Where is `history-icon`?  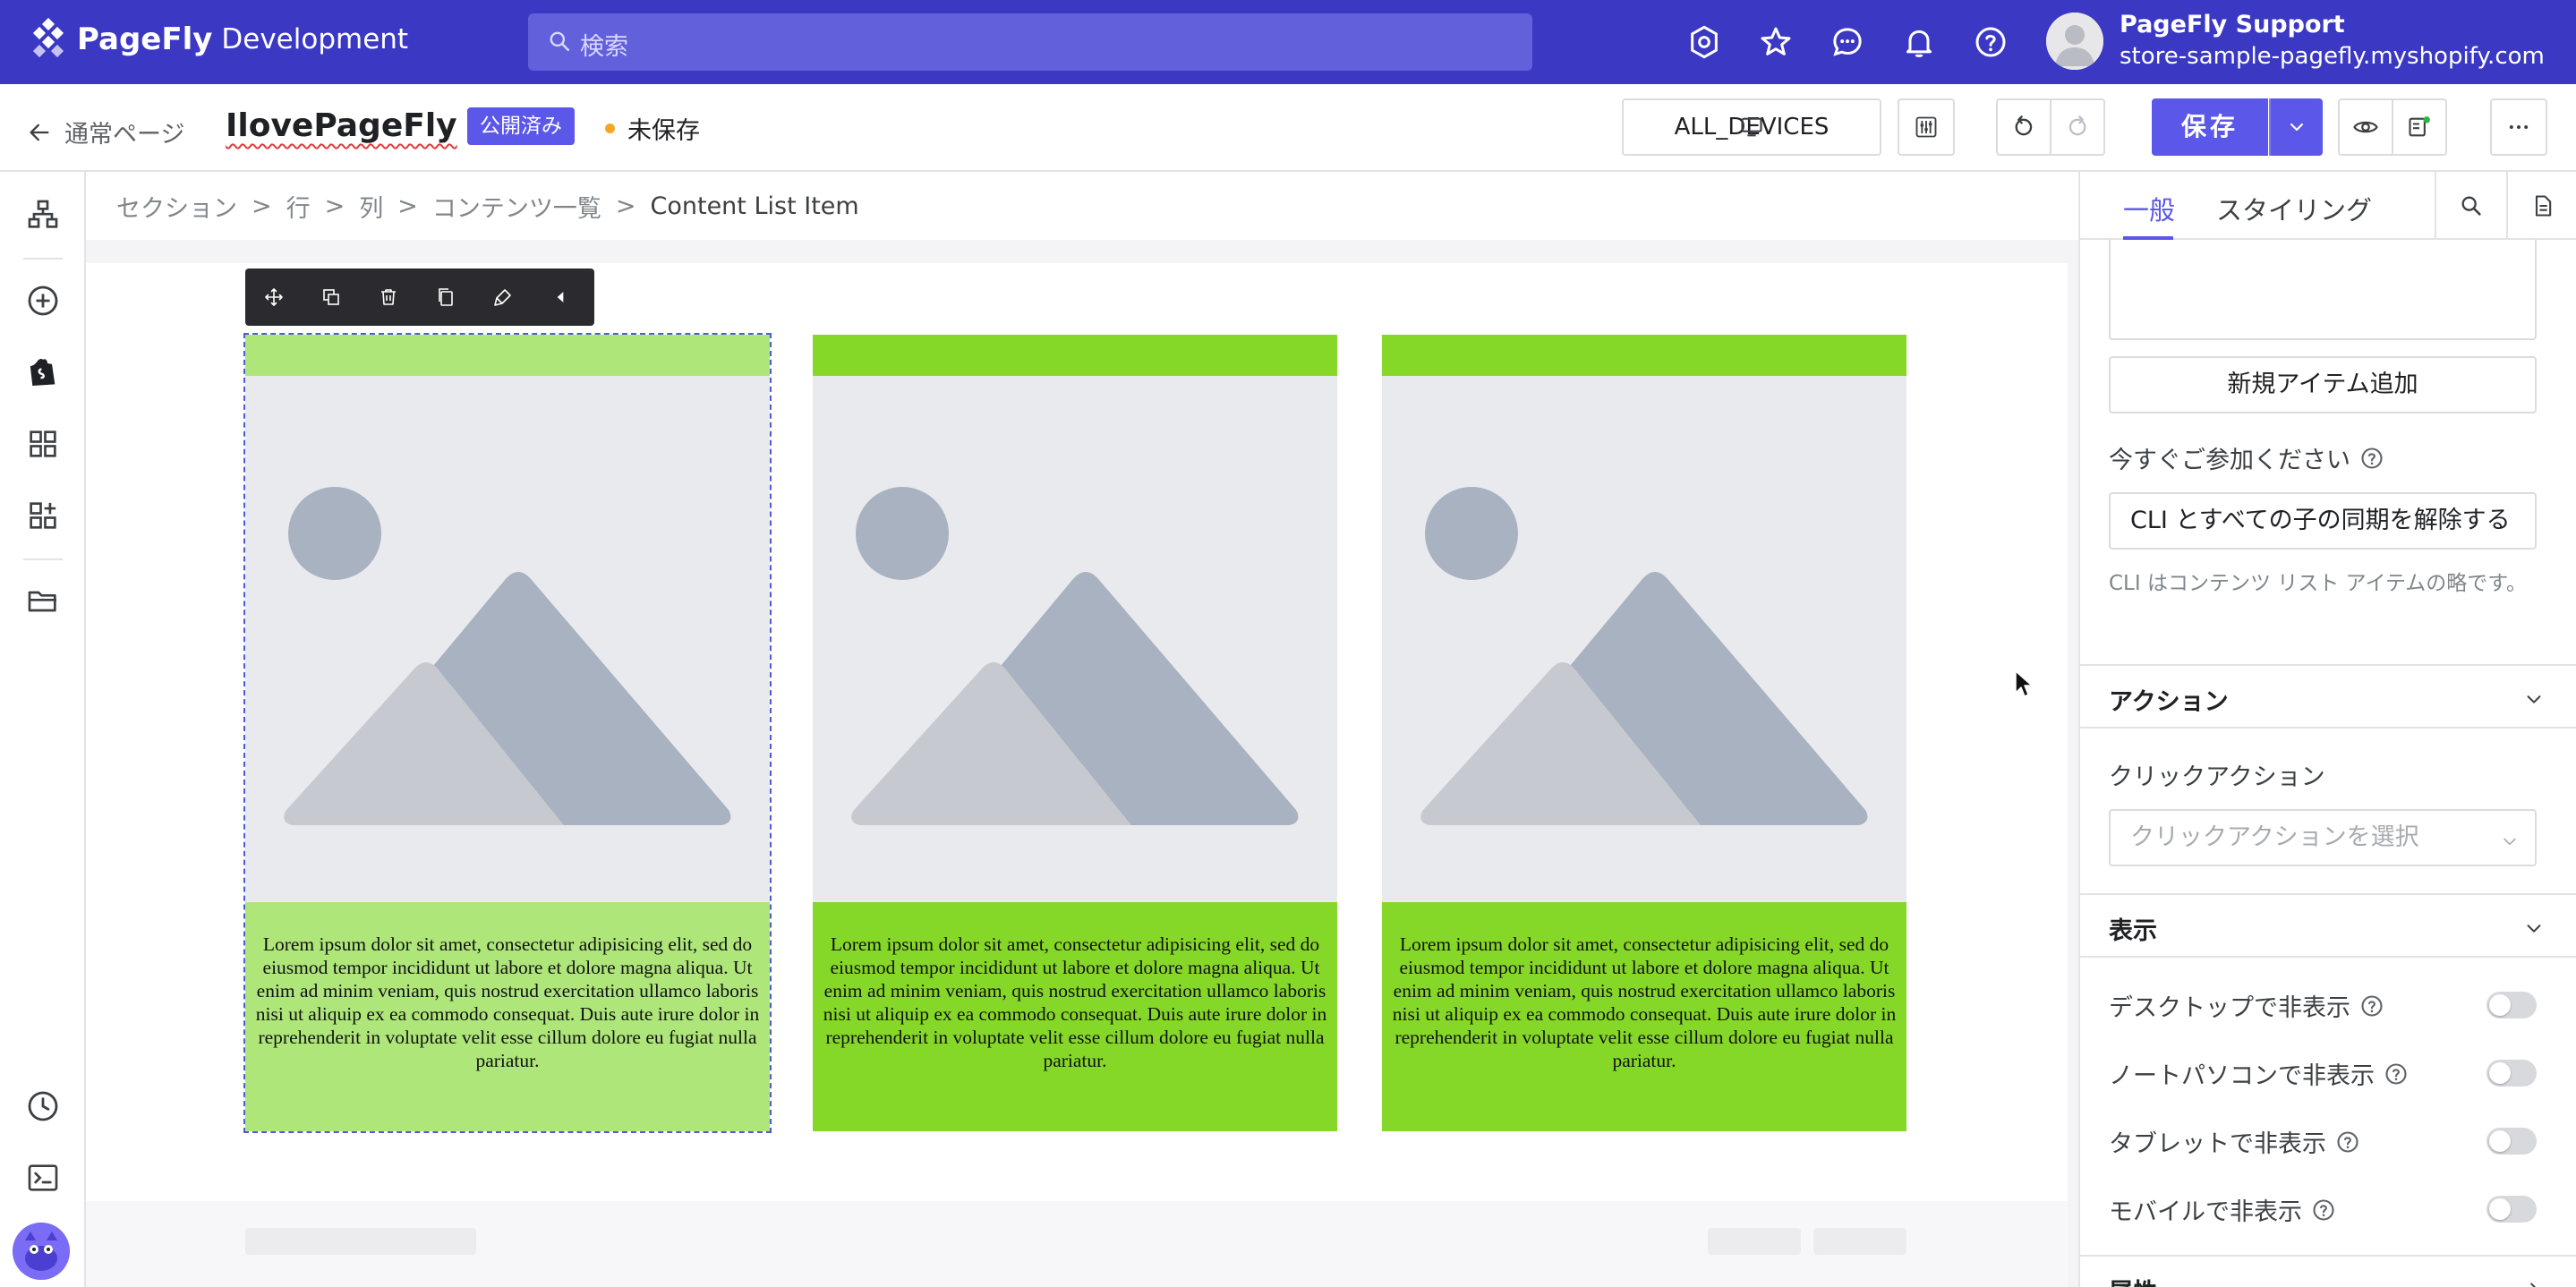
history-icon is located at coordinates (43, 1106).